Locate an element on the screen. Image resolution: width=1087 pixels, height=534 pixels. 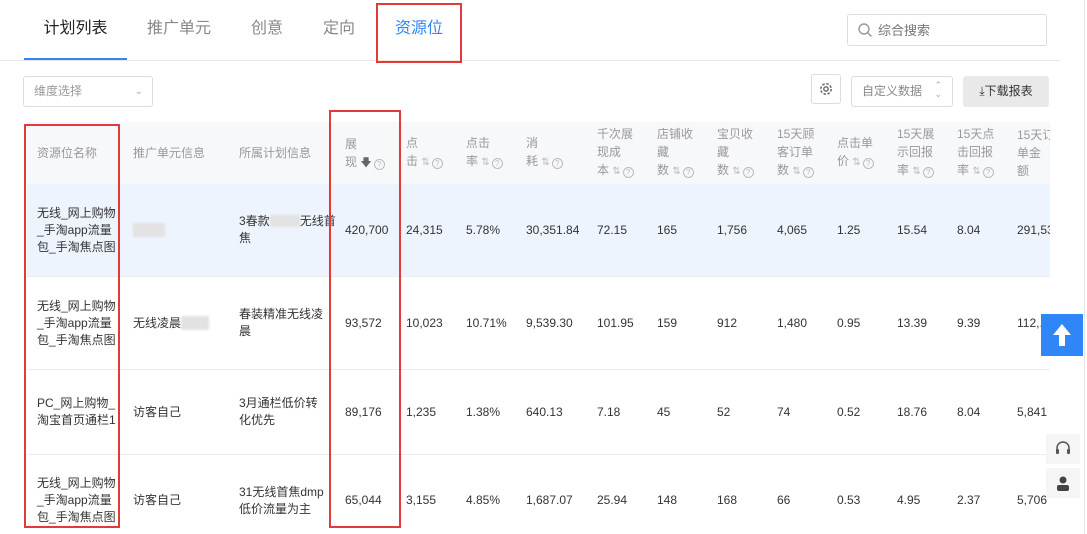
cell-cpm: 25.94 is located at coordinates (612, 500).